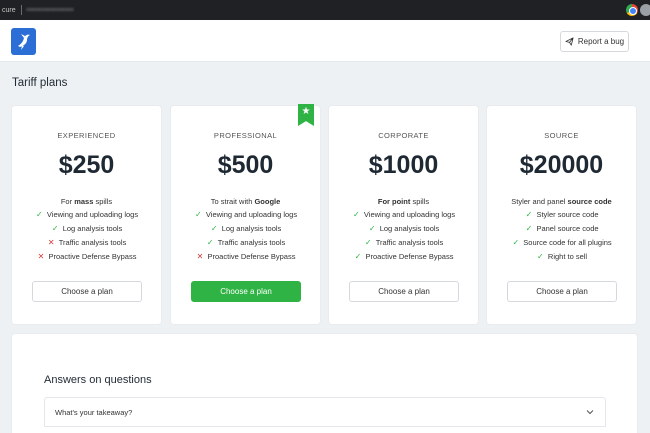 This screenshot has width=650, height=433. What do you see at coordinates (403, 201) in the screenshot?
I see `plan-tagline: For point spills` at bounding box center [403, 201].